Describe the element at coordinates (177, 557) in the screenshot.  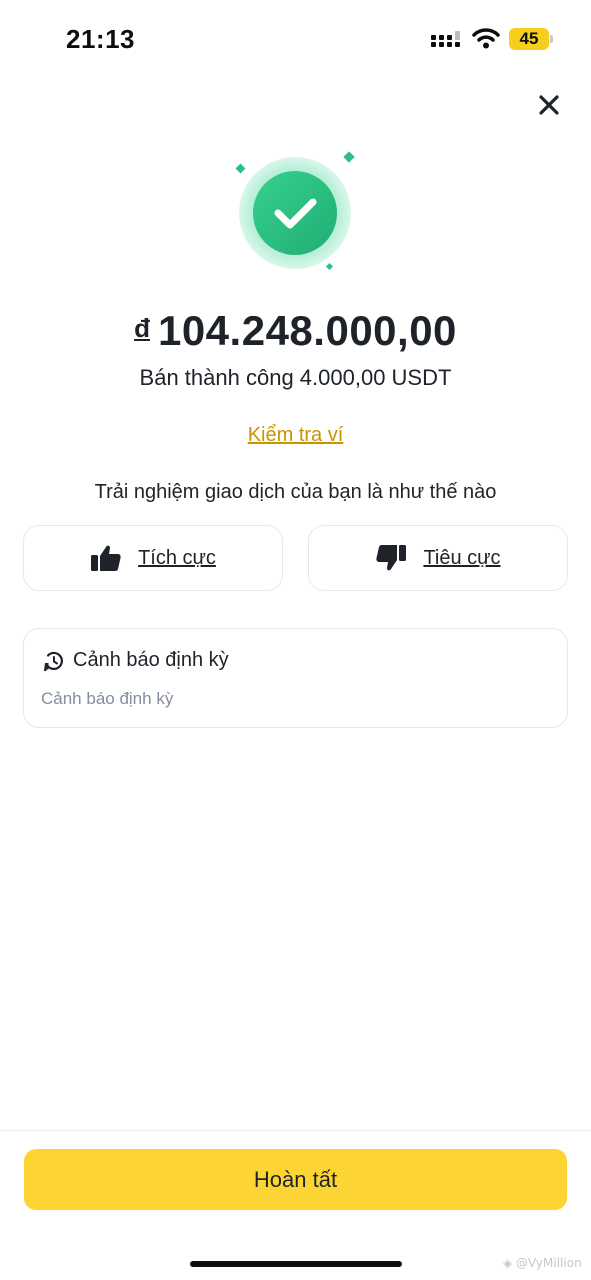
I see `positive-feedback-label: Tích cực` at that location.